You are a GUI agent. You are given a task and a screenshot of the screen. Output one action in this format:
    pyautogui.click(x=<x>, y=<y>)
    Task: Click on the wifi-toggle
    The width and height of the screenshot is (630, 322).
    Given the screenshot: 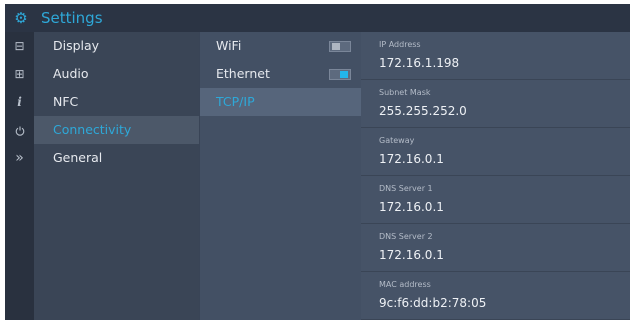 What is the action you would take?
    pyautogui.click(x=340, y=46)
    